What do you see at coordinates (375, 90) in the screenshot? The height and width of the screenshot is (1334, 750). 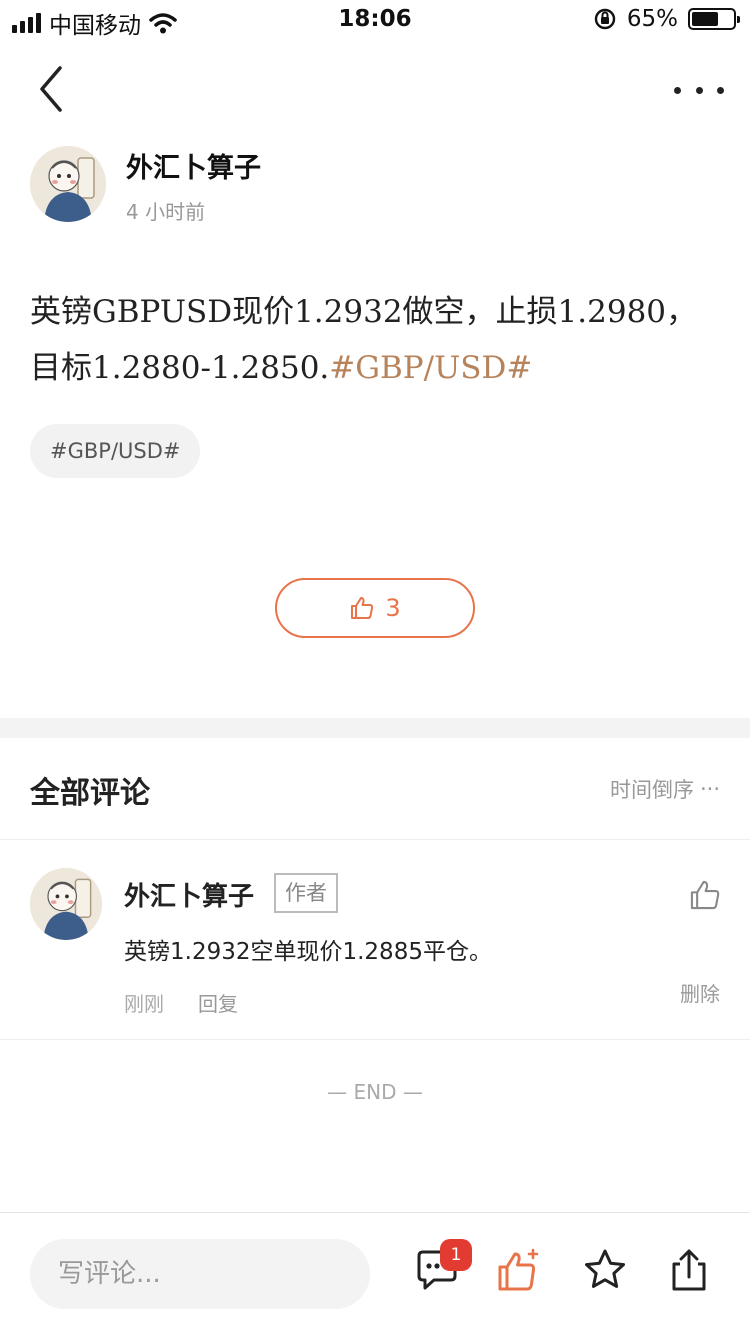 I see `nav-bar` at bounding box center [375, 90].